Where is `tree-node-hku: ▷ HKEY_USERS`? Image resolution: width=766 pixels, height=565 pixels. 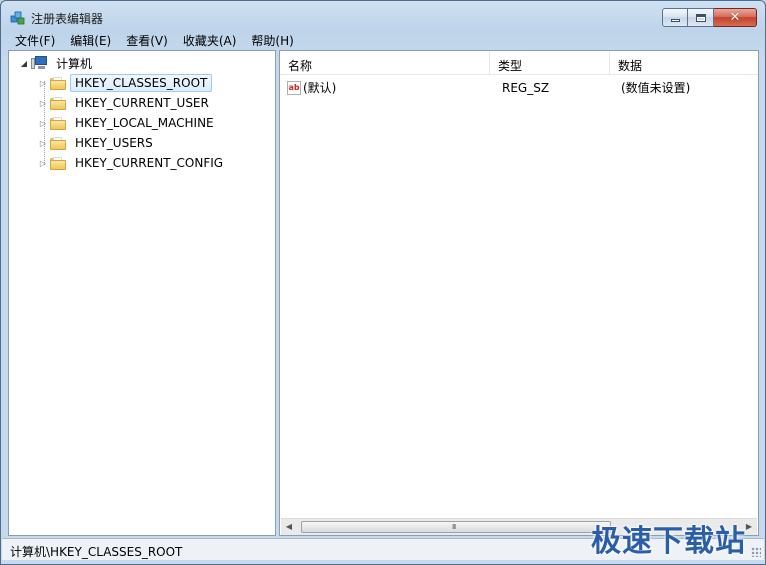
tree-node-hku: ▷ HKEY_USERS is located at coordinates (98, 143).